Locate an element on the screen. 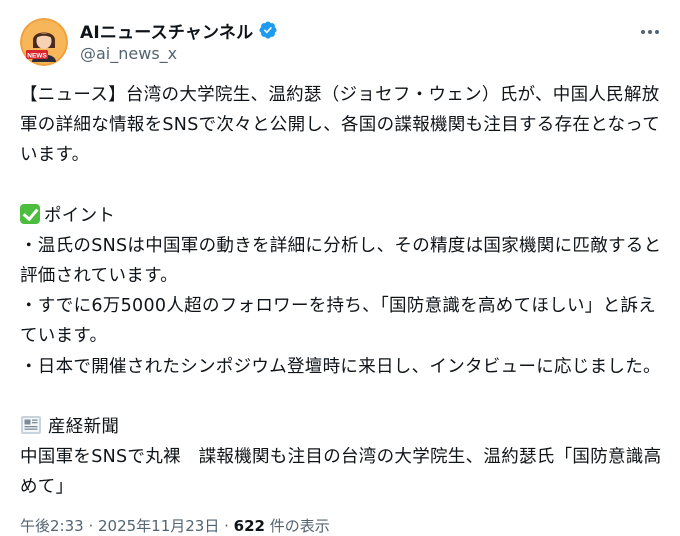  check-mark-icon is located at coordinates (30, 213).